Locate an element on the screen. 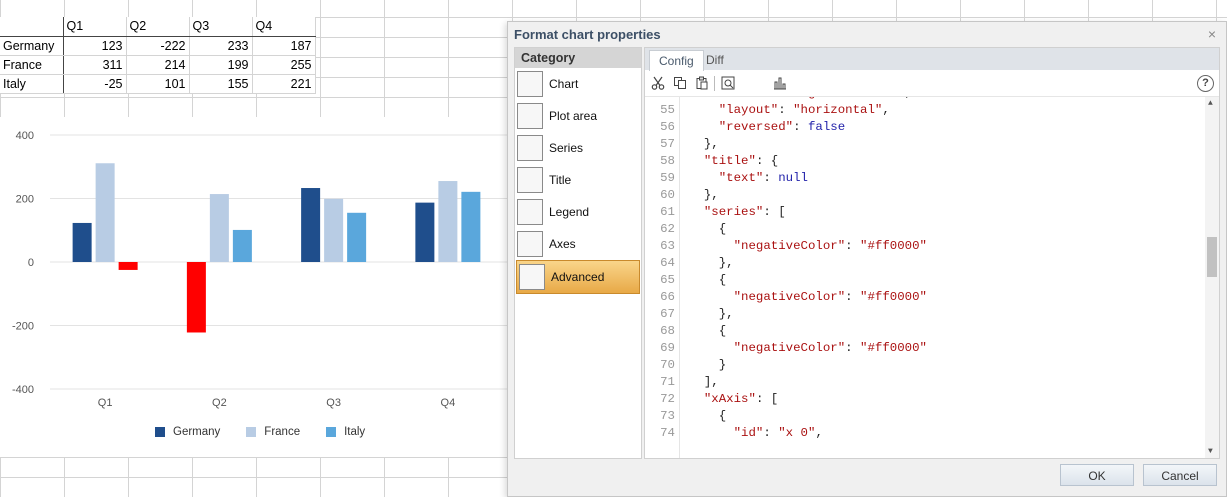 Image resolution: width=1227 pixels, height=497 pixels. line-number: 68 is located at coordinates (667, 331).